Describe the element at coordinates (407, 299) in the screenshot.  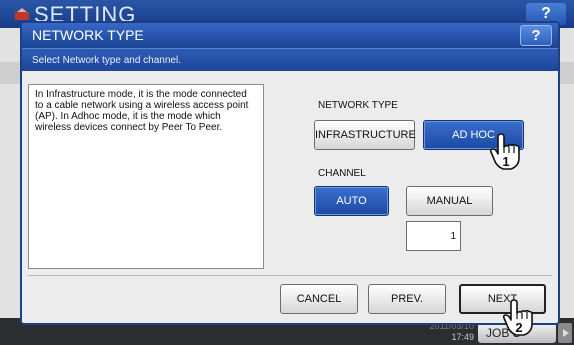
I see `prev-button: PREV.` at that location.